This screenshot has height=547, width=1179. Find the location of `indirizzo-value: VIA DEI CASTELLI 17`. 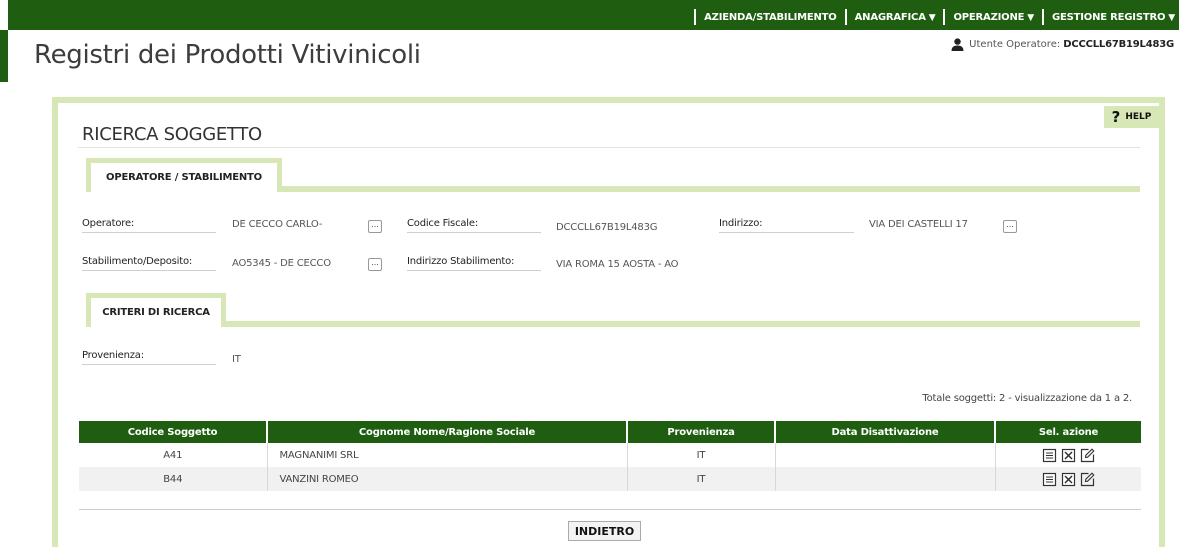

indirizzo-value: VIA DEI CASTELLI 17 is located at coordinates (918, 224).